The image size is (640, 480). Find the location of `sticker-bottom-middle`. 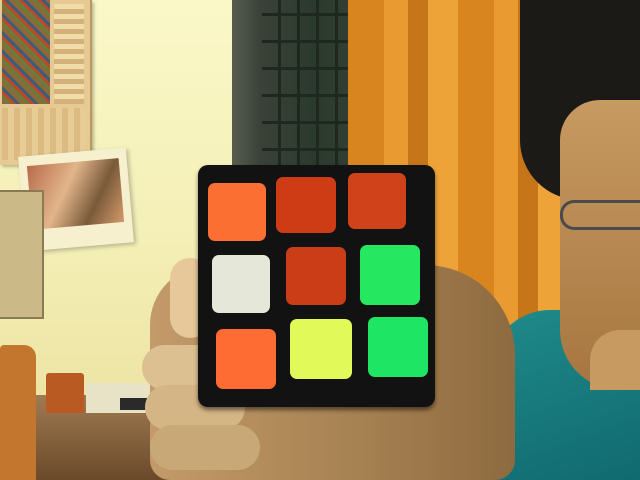

sticker-bottom-middle is located at coordinates (321, 349).